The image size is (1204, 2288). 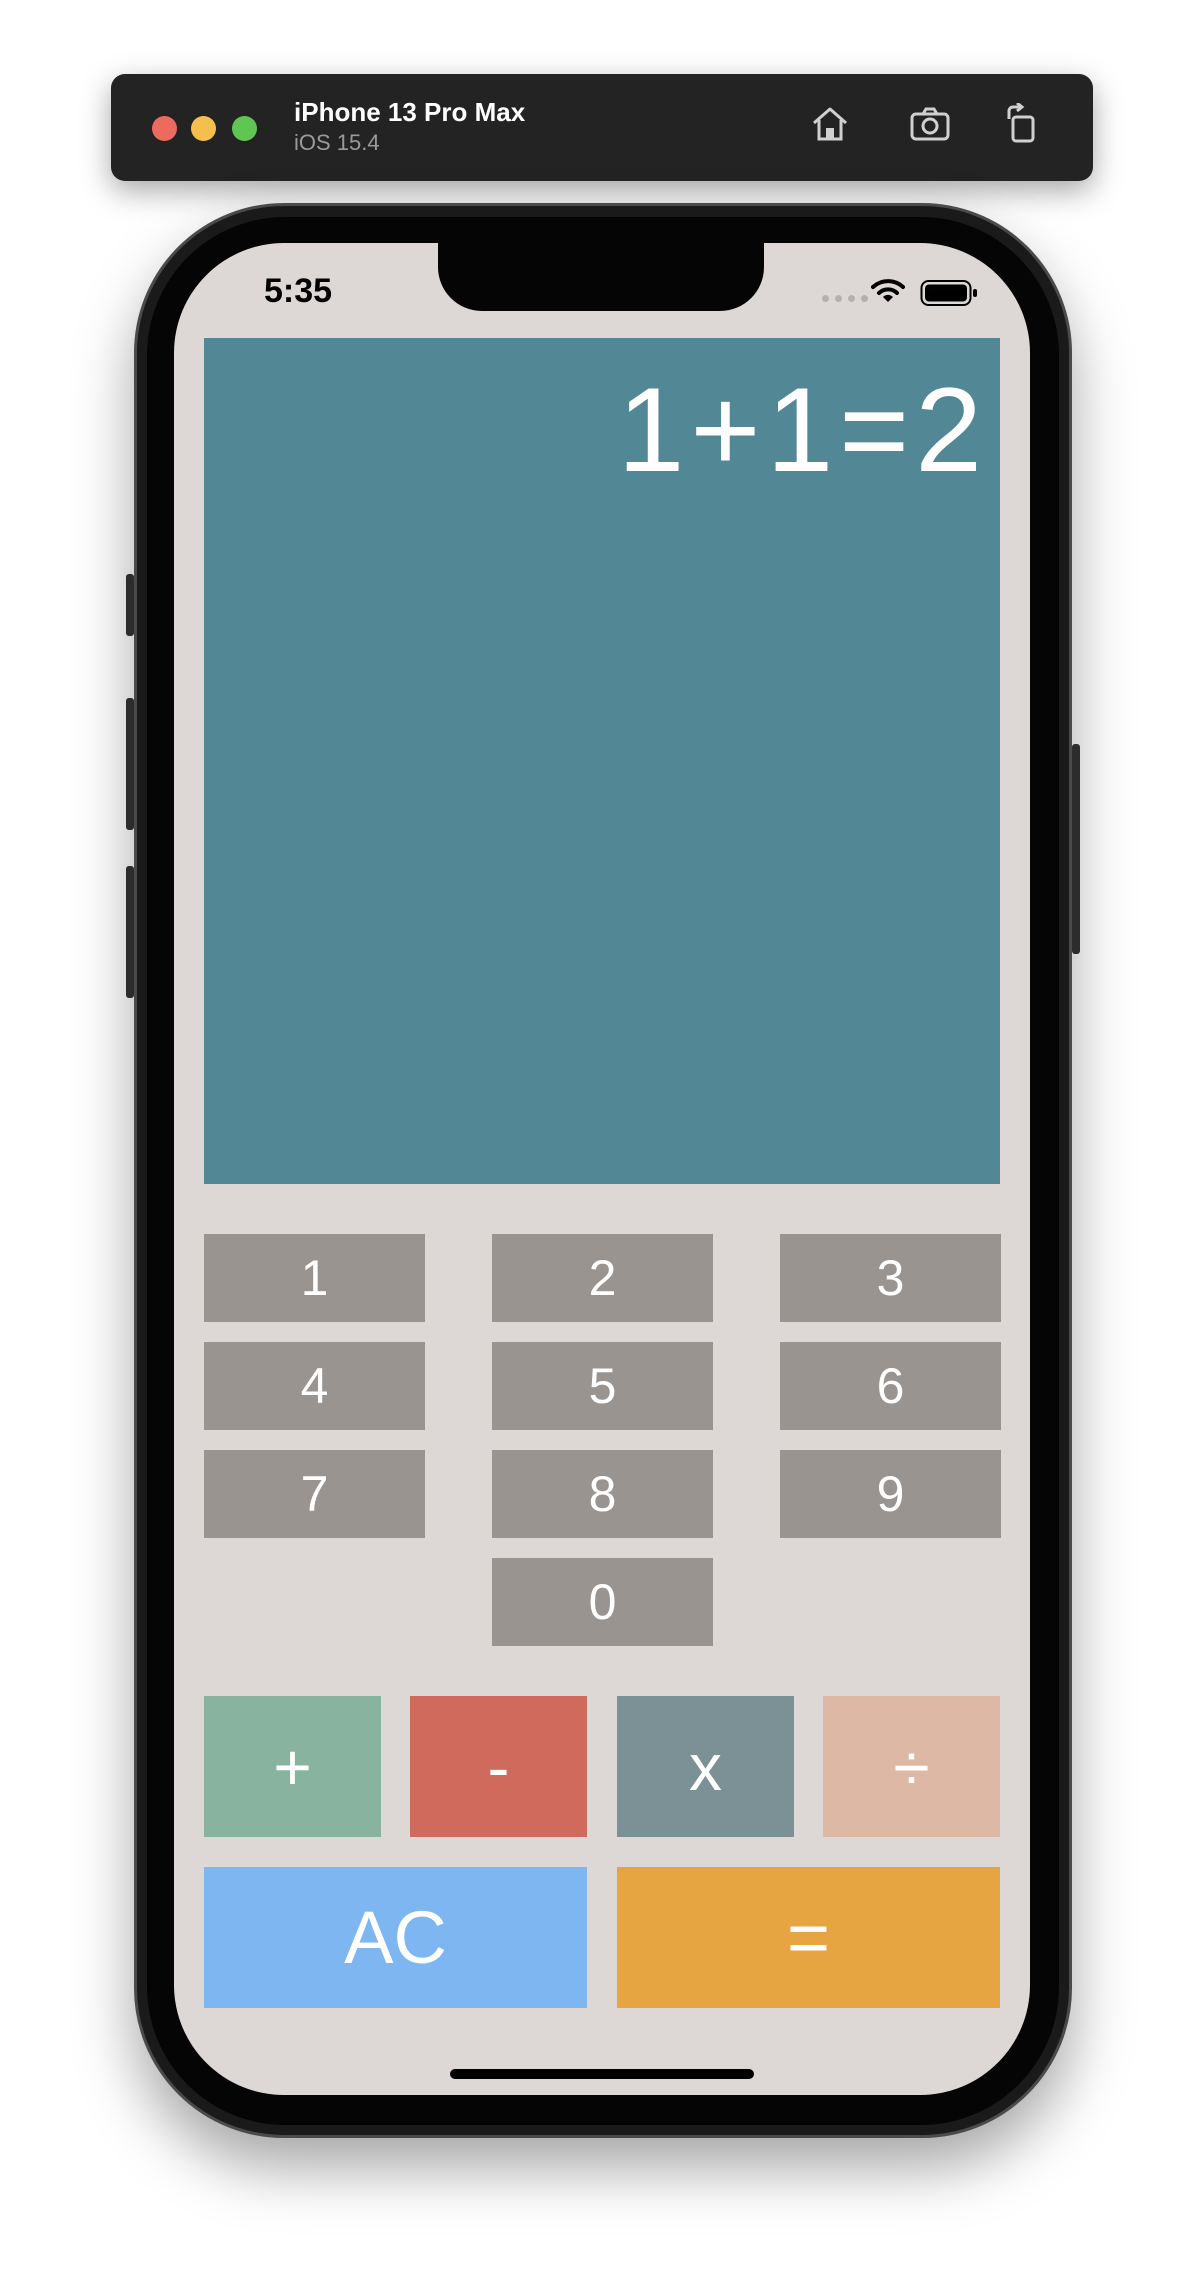 I want to click on digit-2-button: 2, so click(x=602, y=1278).